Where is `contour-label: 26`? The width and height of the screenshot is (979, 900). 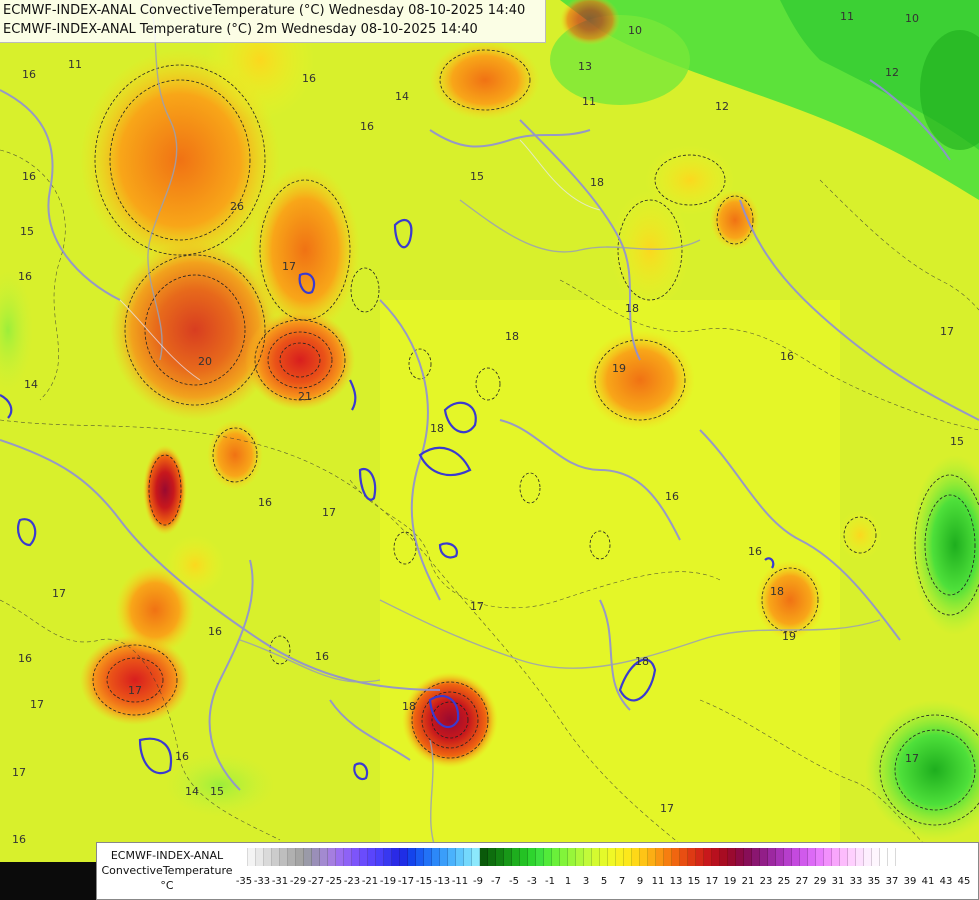 contour-label: 26 is located at coordinates (237, 206).